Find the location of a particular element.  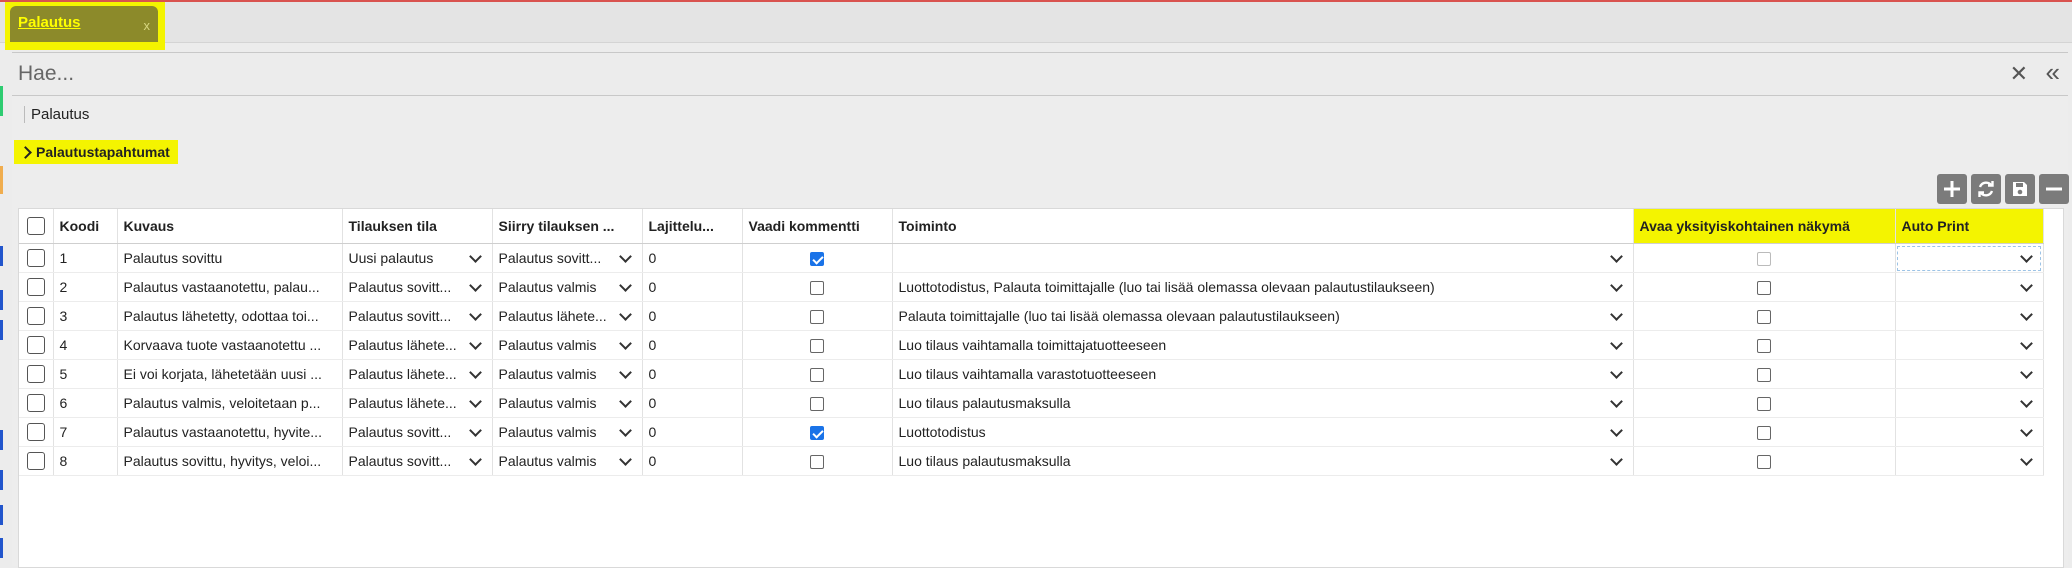

clear-search-icon: ✕ is located at coordinates (2019, 74).